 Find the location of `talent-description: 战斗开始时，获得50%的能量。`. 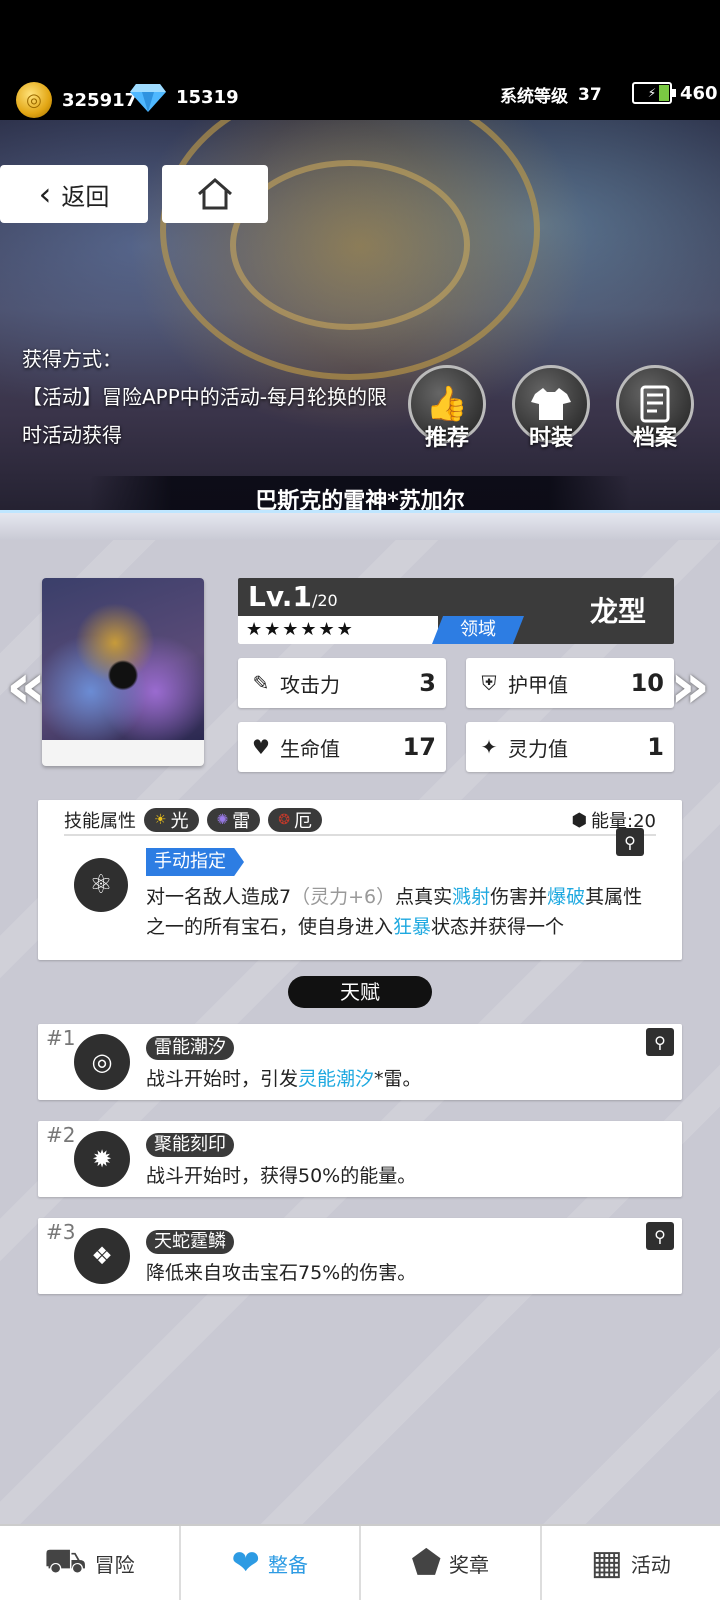

talent-description: 战斗开始时，获得50%的能量。 is located at coordinates (281, 1176).